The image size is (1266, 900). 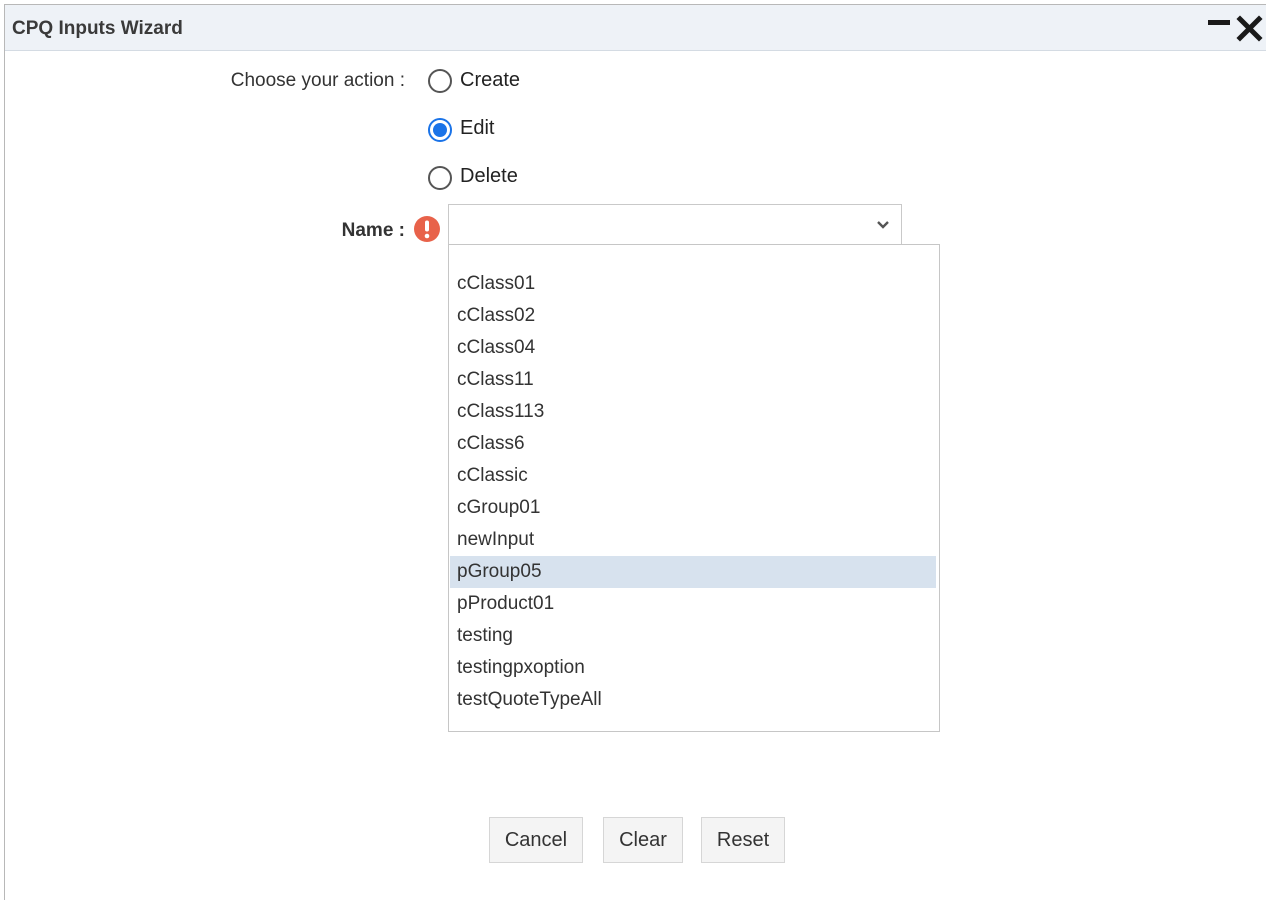 I want to click on dropdown-option: cClass02, so click(x=693, y=316).